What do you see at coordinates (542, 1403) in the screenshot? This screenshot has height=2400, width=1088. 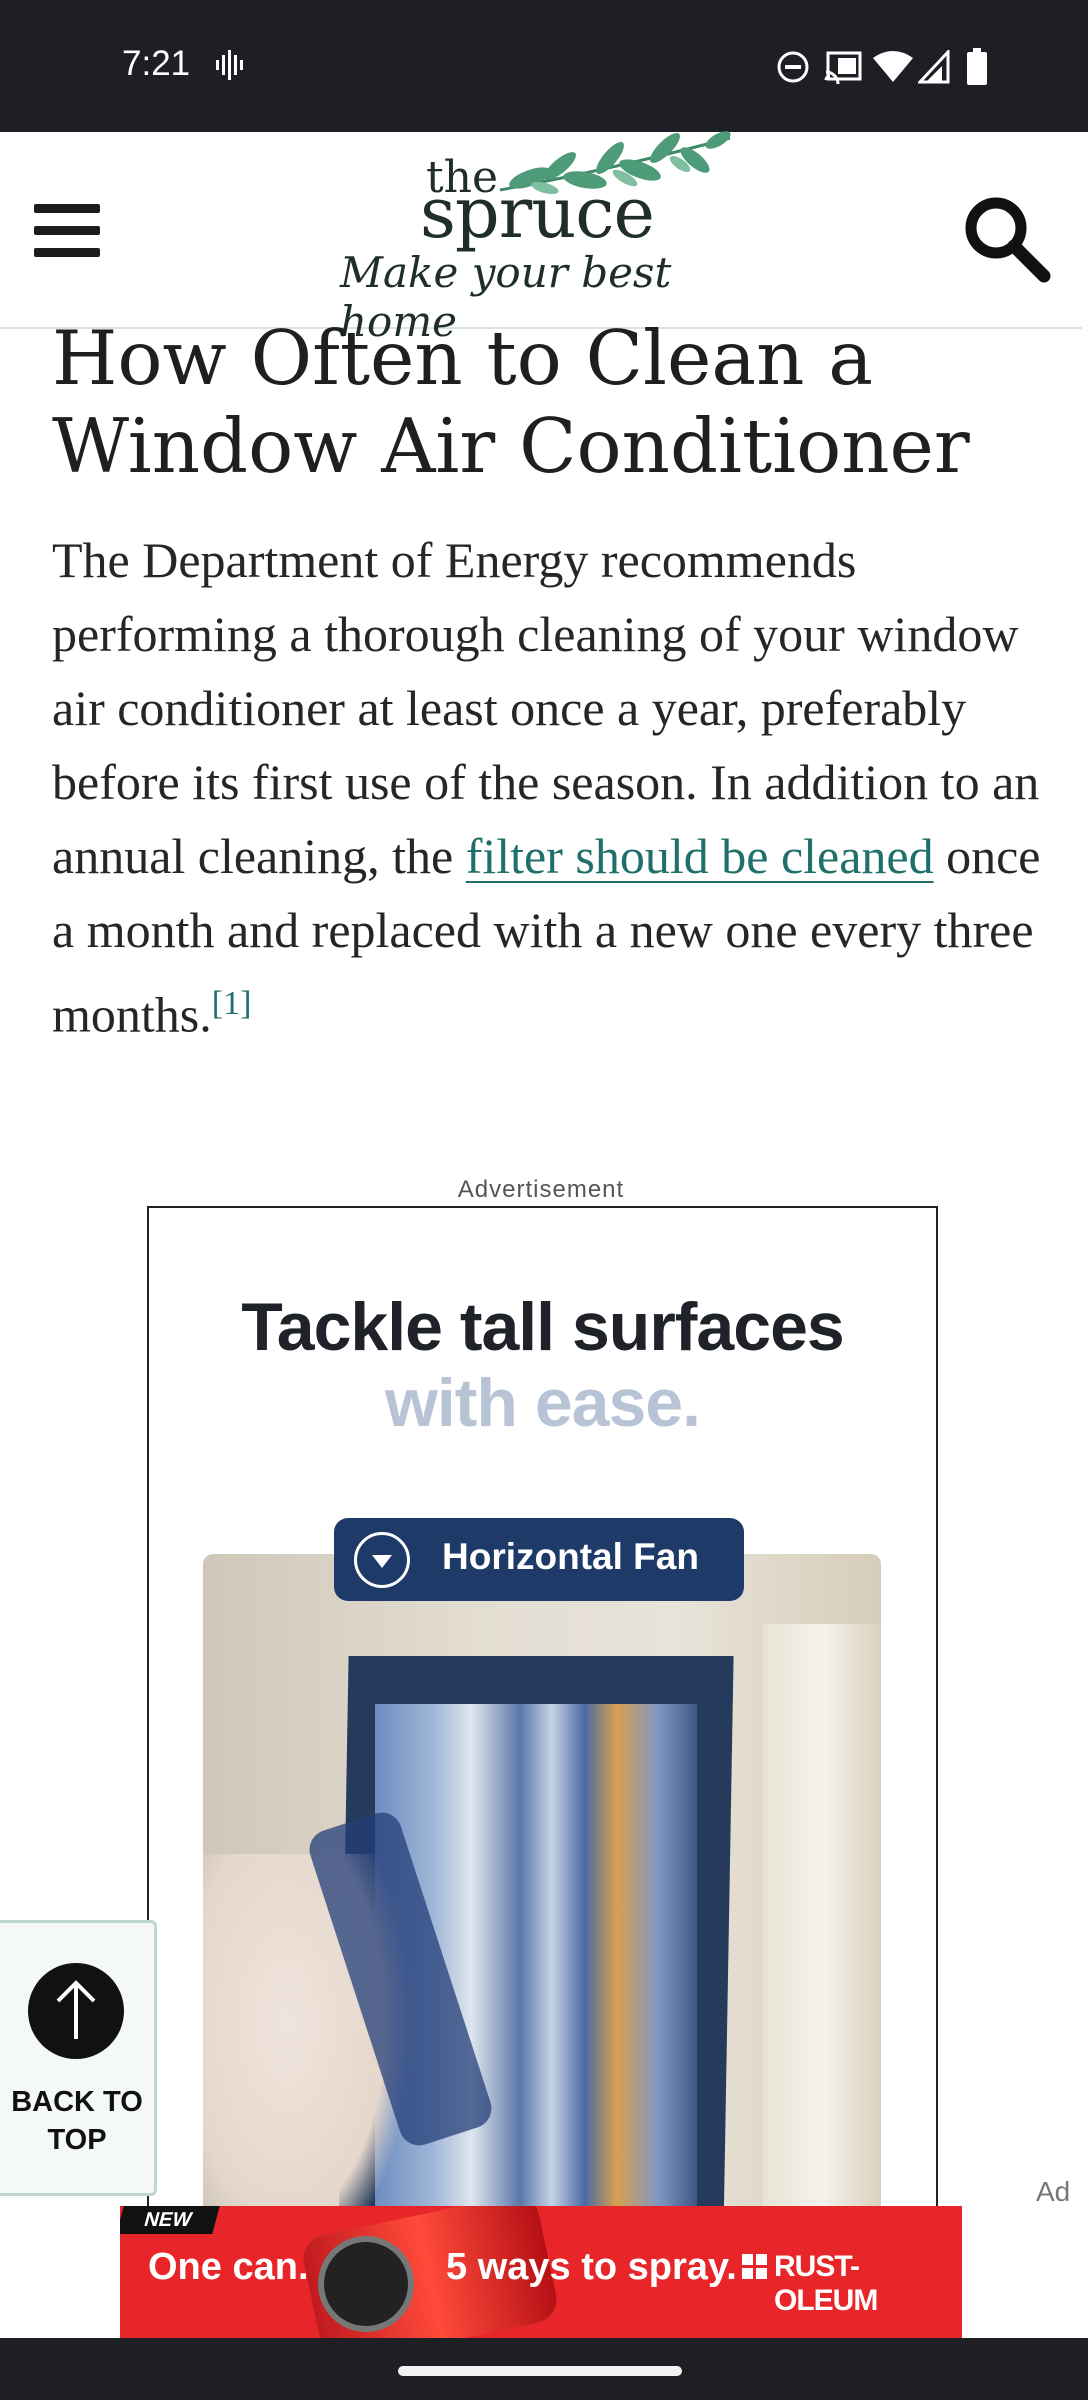 I see `ad-headline-line2: with ease.` at bounding box center [542, 1403].